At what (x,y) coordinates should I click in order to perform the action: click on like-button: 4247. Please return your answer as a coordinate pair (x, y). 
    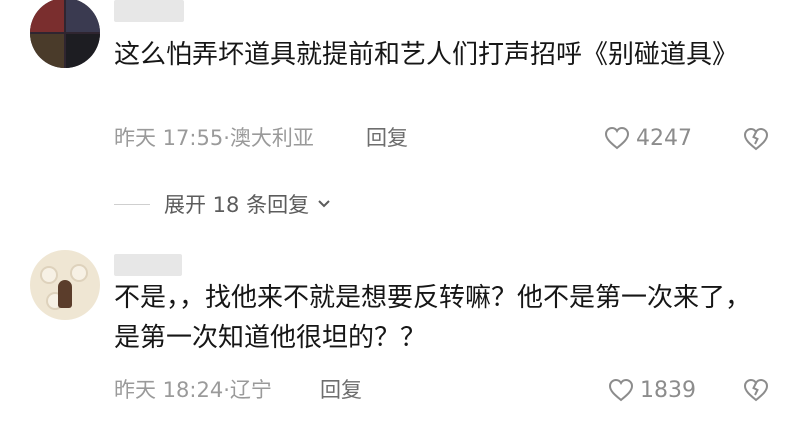
    Looking at the image, I should click on (648, 138).